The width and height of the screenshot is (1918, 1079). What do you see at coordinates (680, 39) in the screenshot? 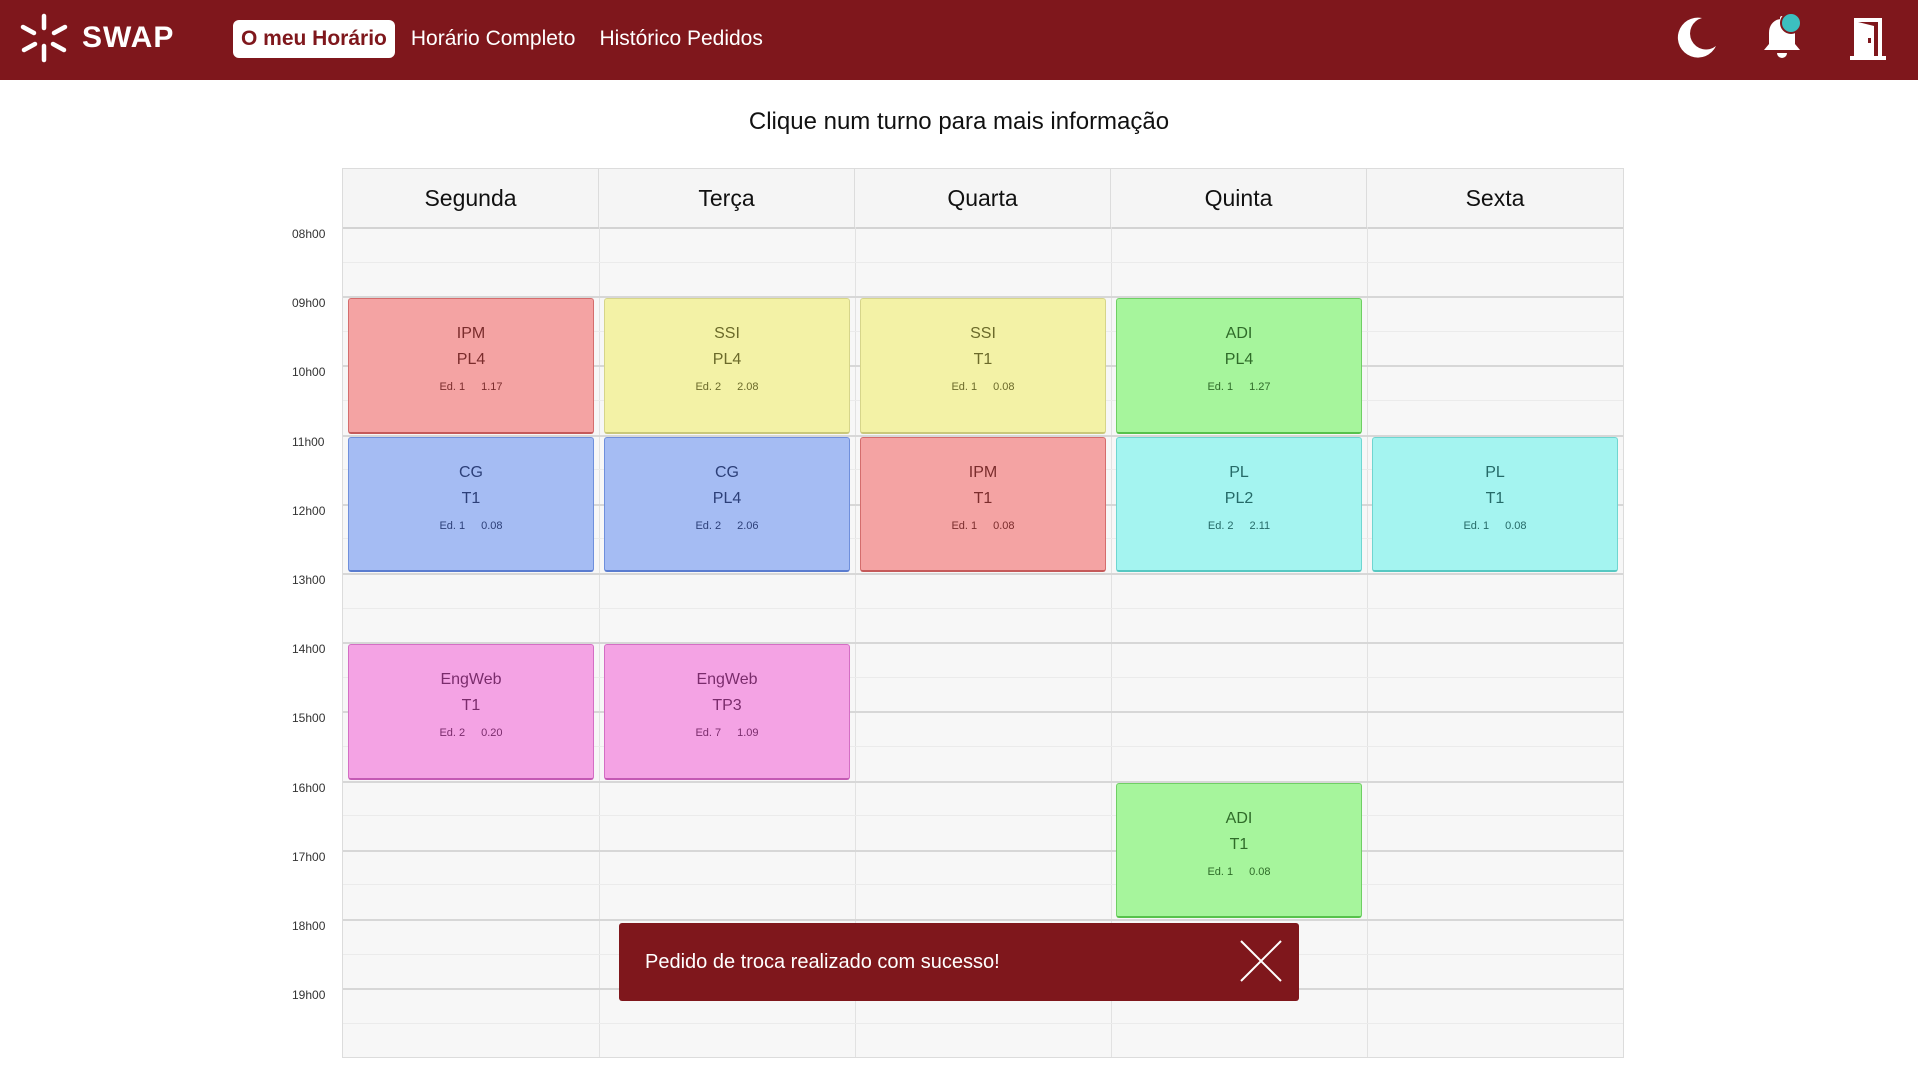
I see `nav-request-history: Histórico Pedidos` at bounding box center [680, 39].